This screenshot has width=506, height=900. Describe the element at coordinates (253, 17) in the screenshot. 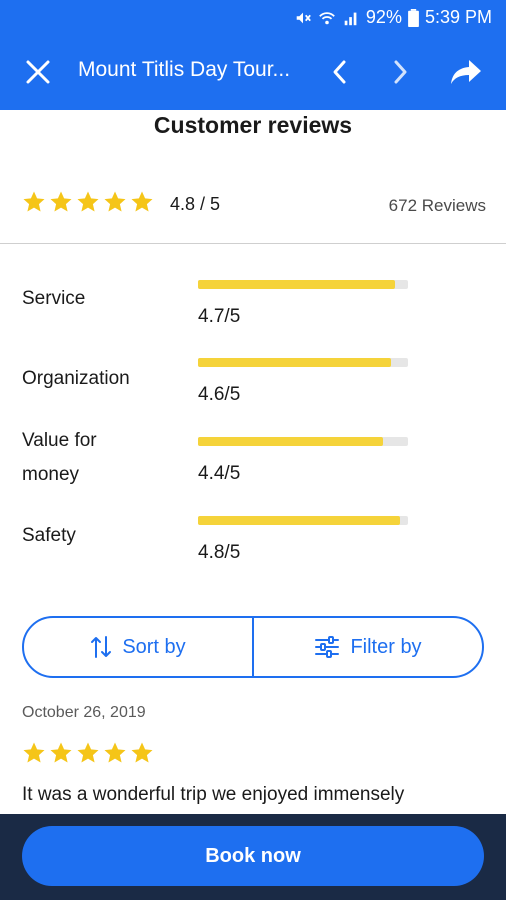

I see `status-bar: 92% 5:39 PM` at that location.